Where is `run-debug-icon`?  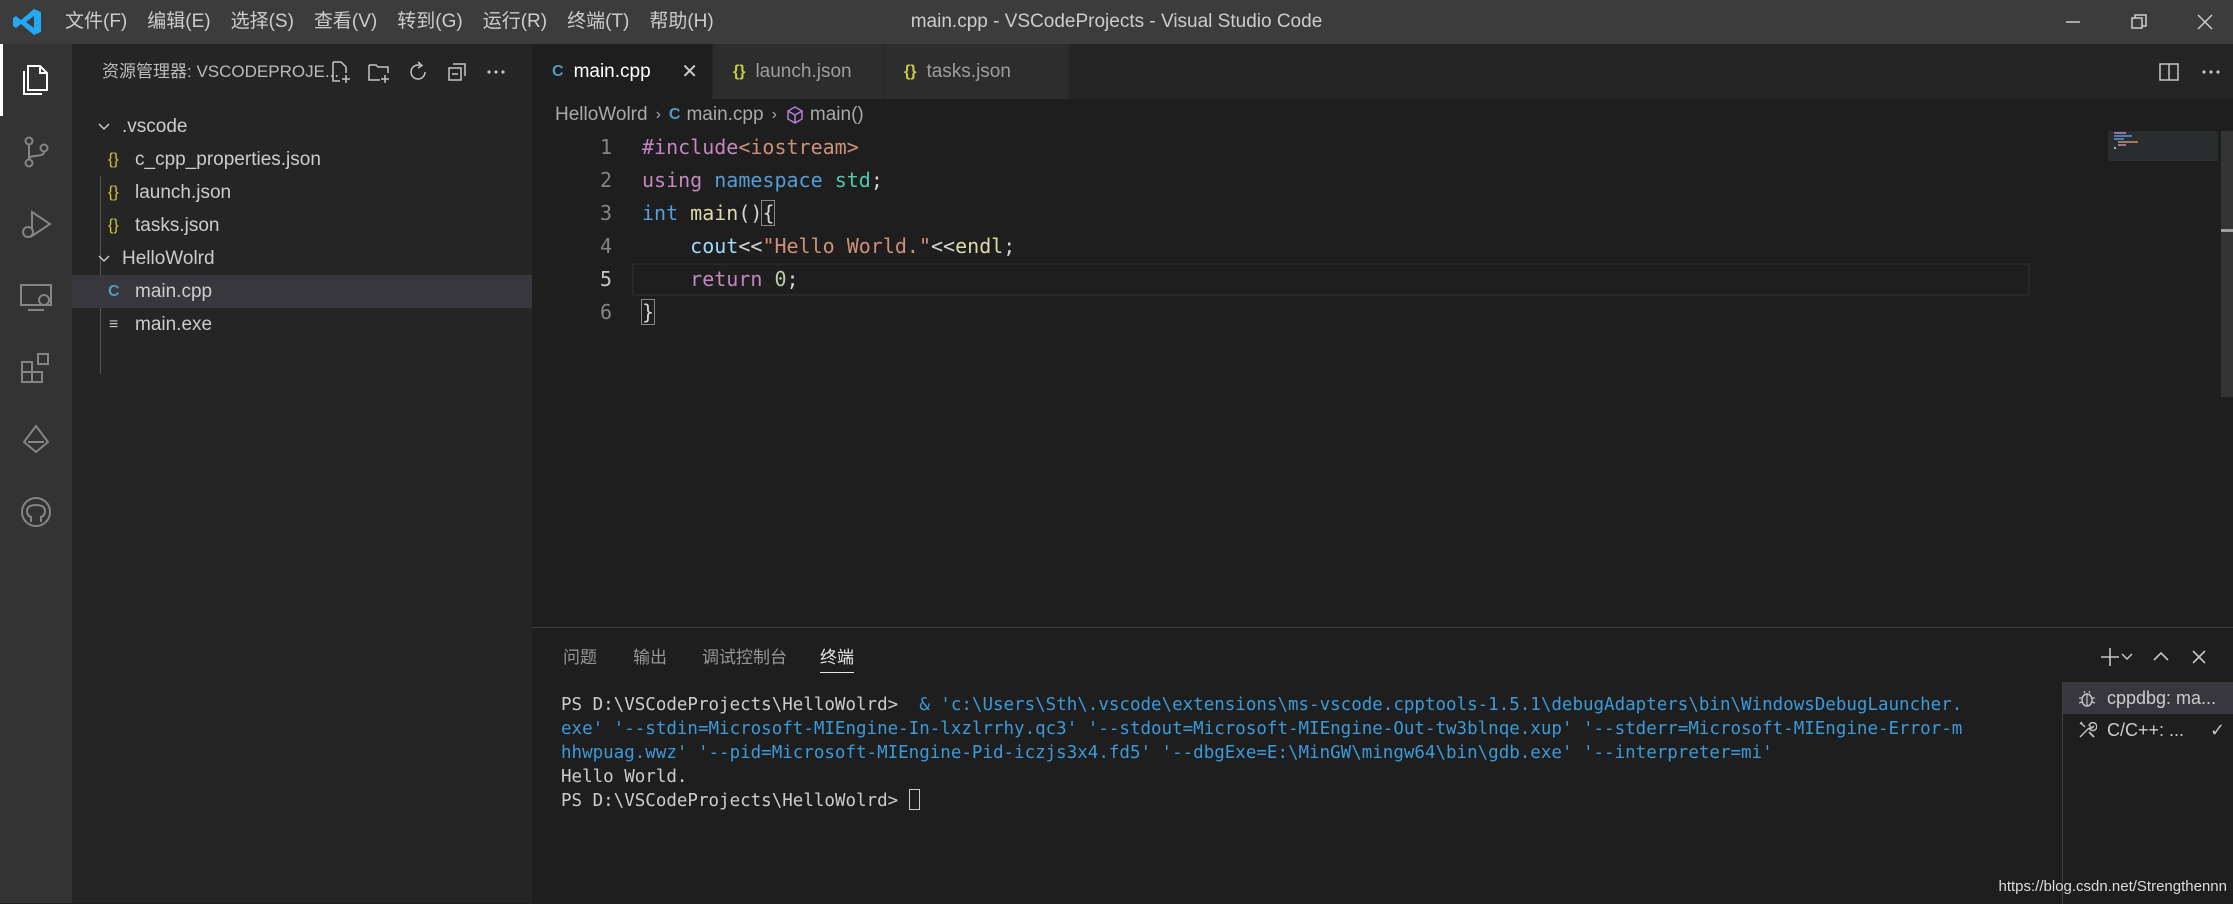
run-debug-icon is located at coordinates (37, 224).